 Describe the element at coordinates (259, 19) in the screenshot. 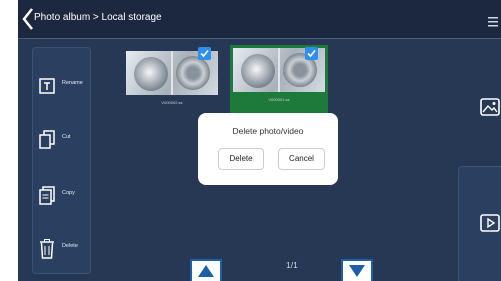

I see `top-bar: Photo album > Local storage` at that location.